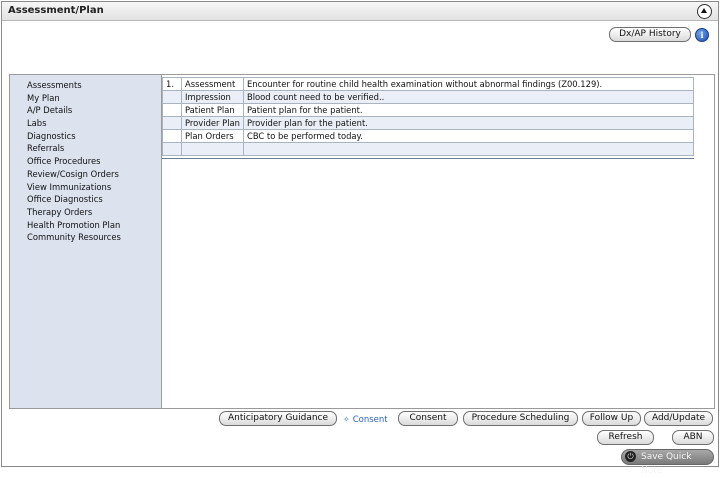  I want to click on table-row-empty, so click(428, 149).